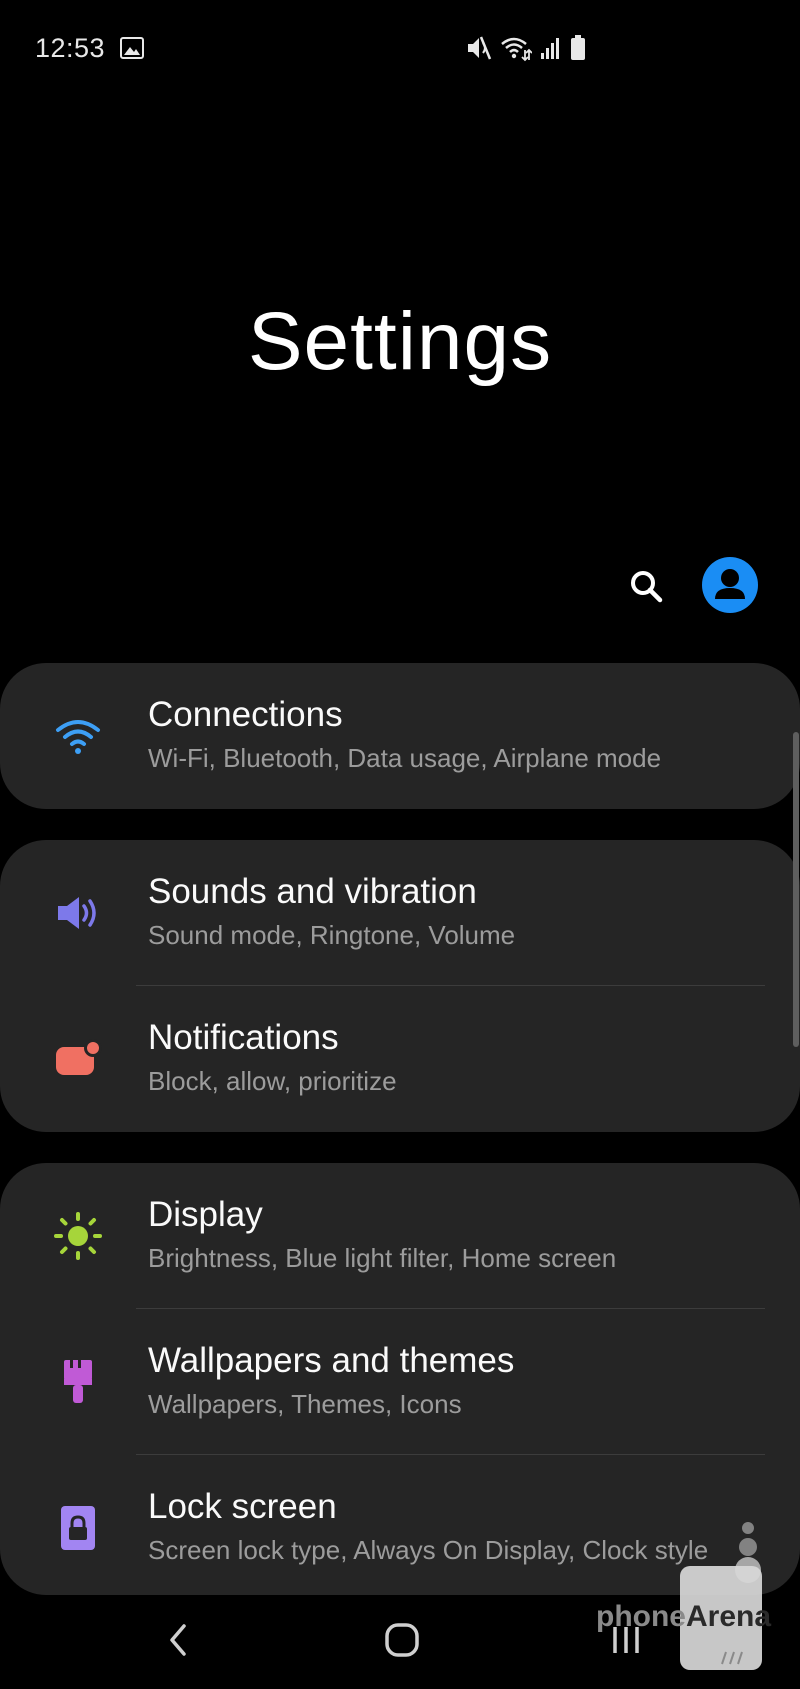  What do you see at coordinates (78, 1059) in the screenshot?
I see `notification-badge-icon` at bounding box center [78, 1059].